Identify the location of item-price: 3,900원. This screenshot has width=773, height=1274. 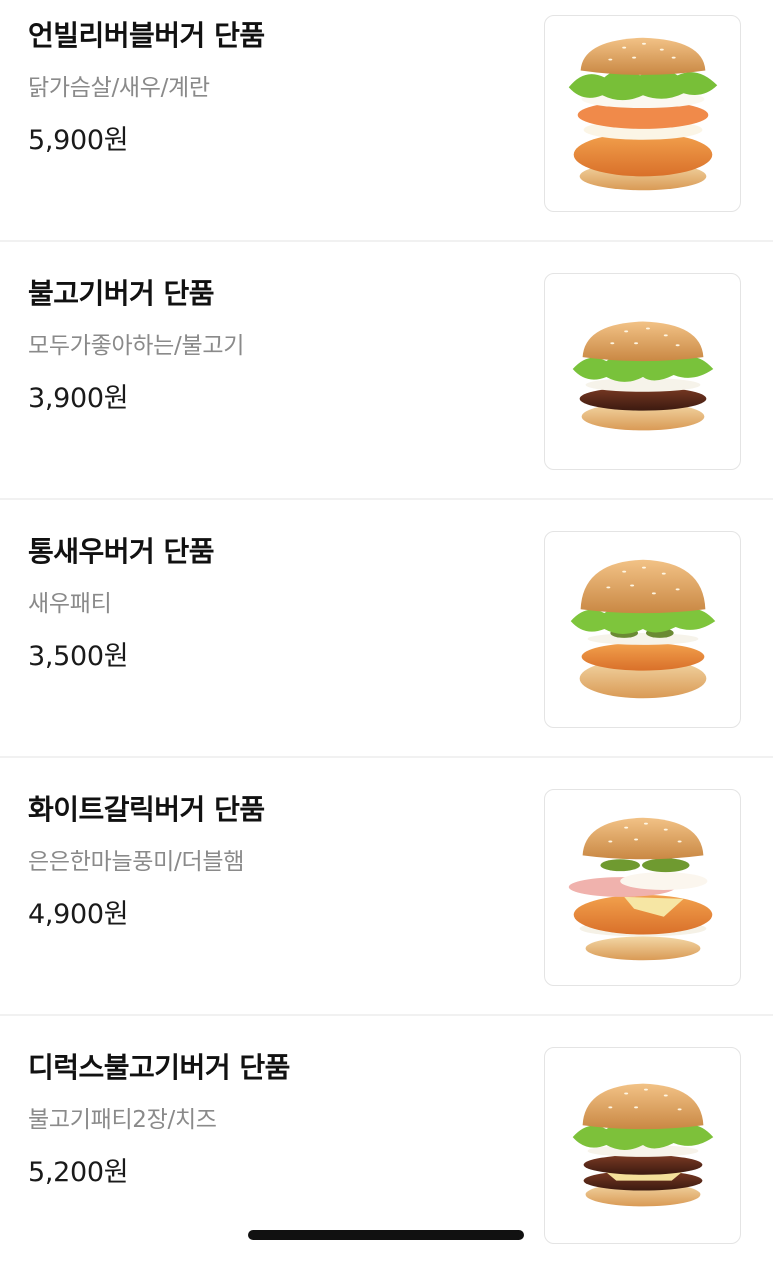
(78, 398).